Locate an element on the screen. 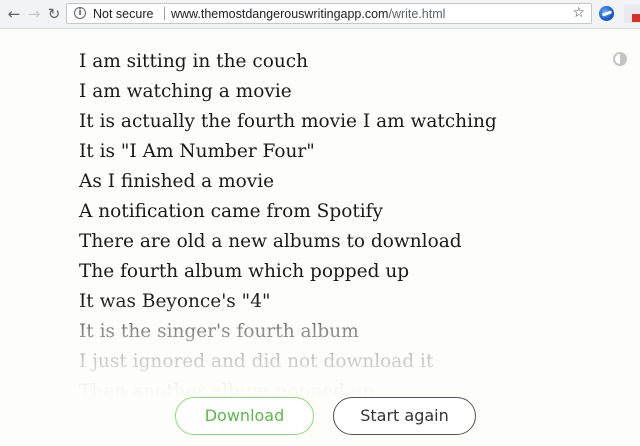 The width and height of the screenshot is (640, 446). reload-icon: ↻ is located at coordinates (54, 14).